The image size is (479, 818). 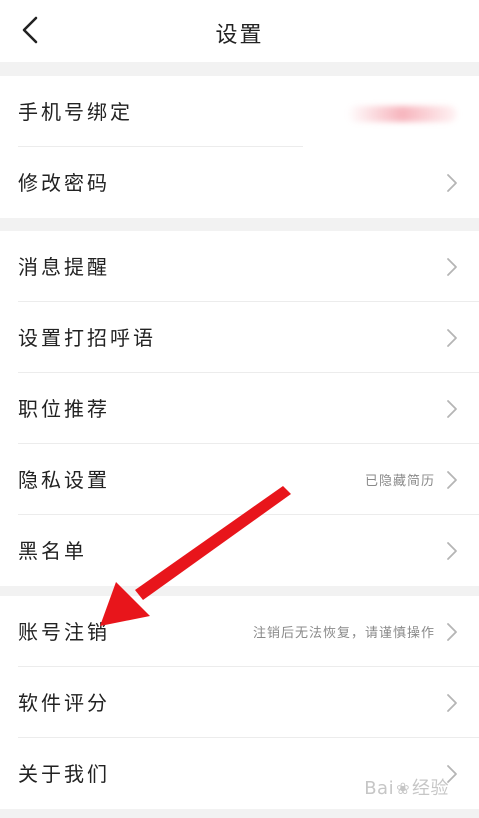 I want to click on settings-item-label: 修改密码, so click(x=64, y=183).